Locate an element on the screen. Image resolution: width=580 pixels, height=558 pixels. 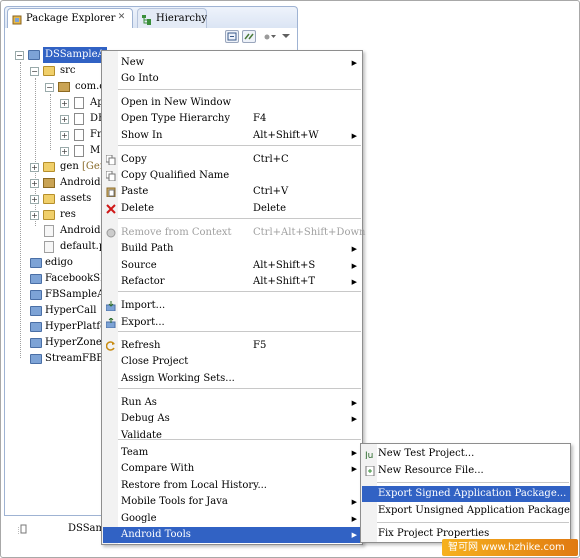
menu-item-compare-with: Compare With ▶ is located at coordinates (232, 469).